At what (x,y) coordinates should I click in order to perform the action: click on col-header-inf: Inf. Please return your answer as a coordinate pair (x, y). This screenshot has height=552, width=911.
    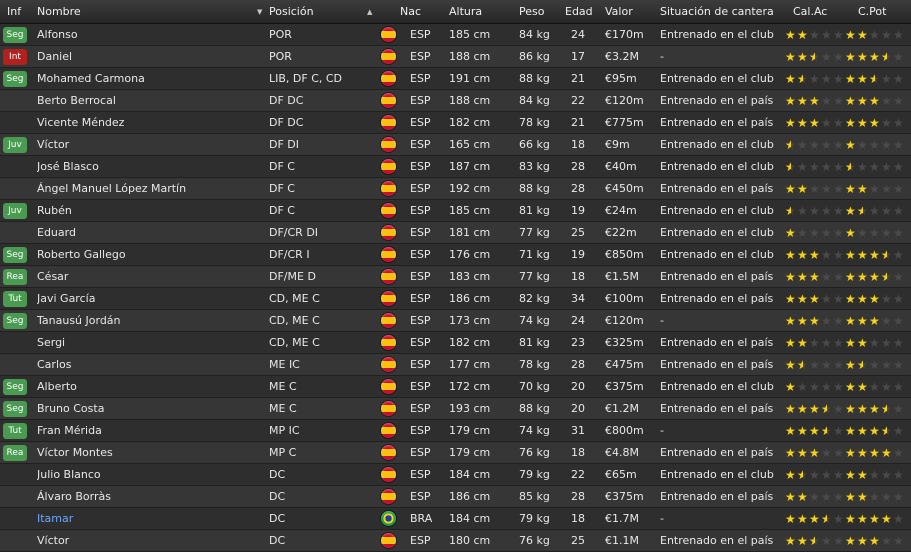
    Looking at the image, I should click on (14, 12).